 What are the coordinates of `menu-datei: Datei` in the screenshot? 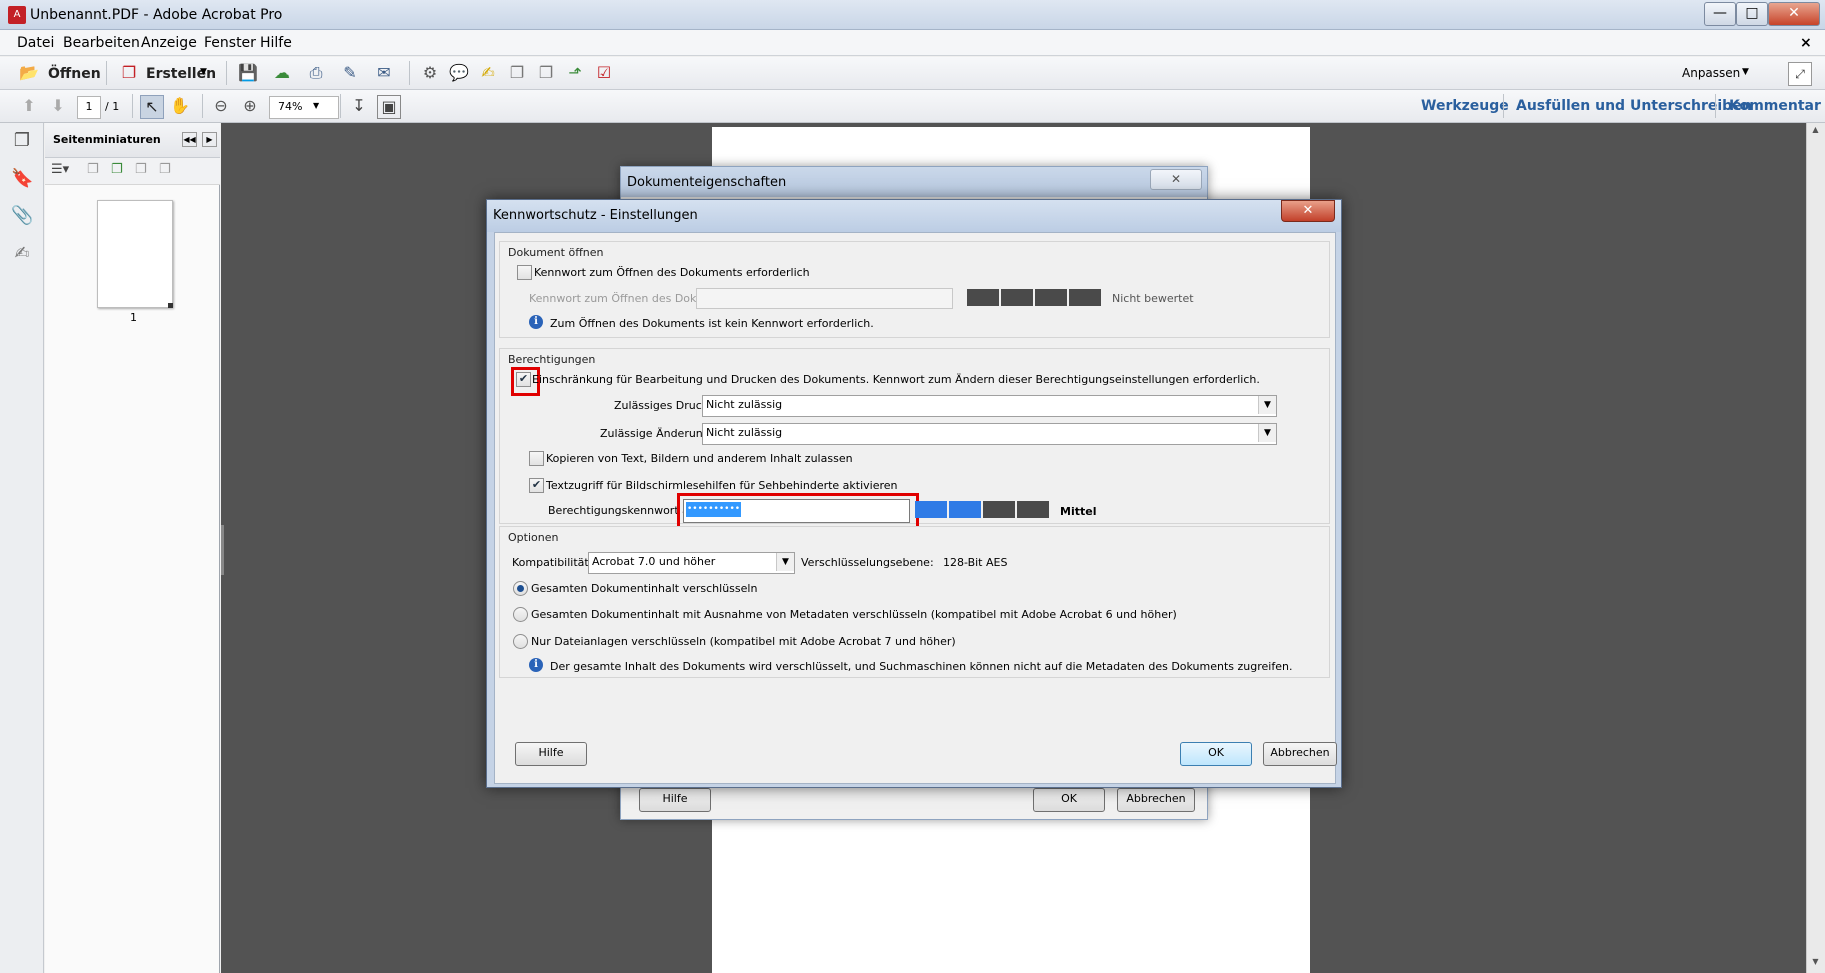 It's located at (35, 43).